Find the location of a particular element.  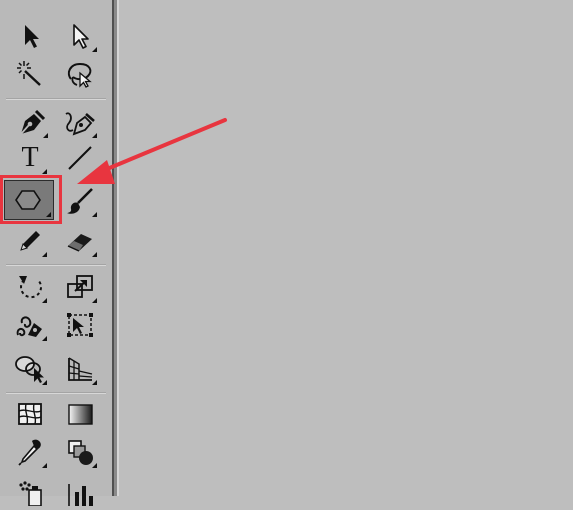

arrow-black-icon is located at coordinates (32, 36).